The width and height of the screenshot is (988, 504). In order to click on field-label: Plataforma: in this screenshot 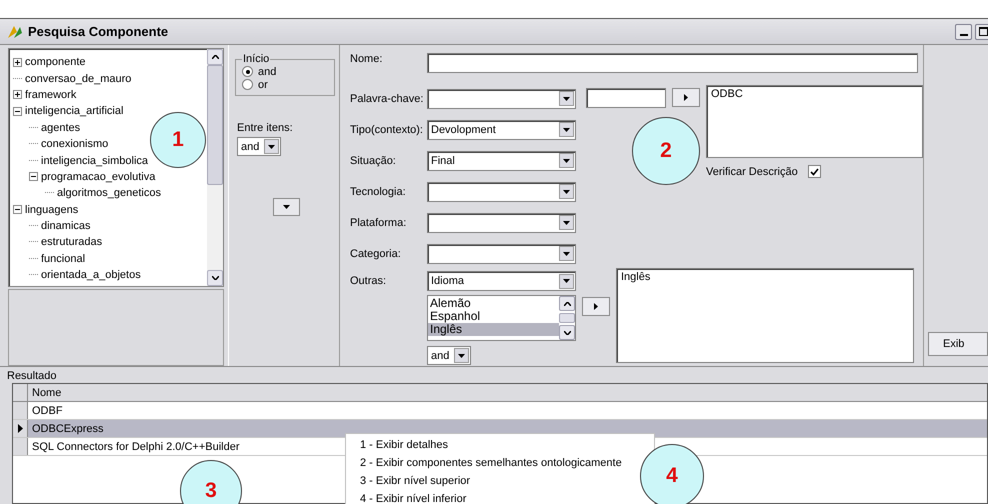, I will do `click(379, 222)`.